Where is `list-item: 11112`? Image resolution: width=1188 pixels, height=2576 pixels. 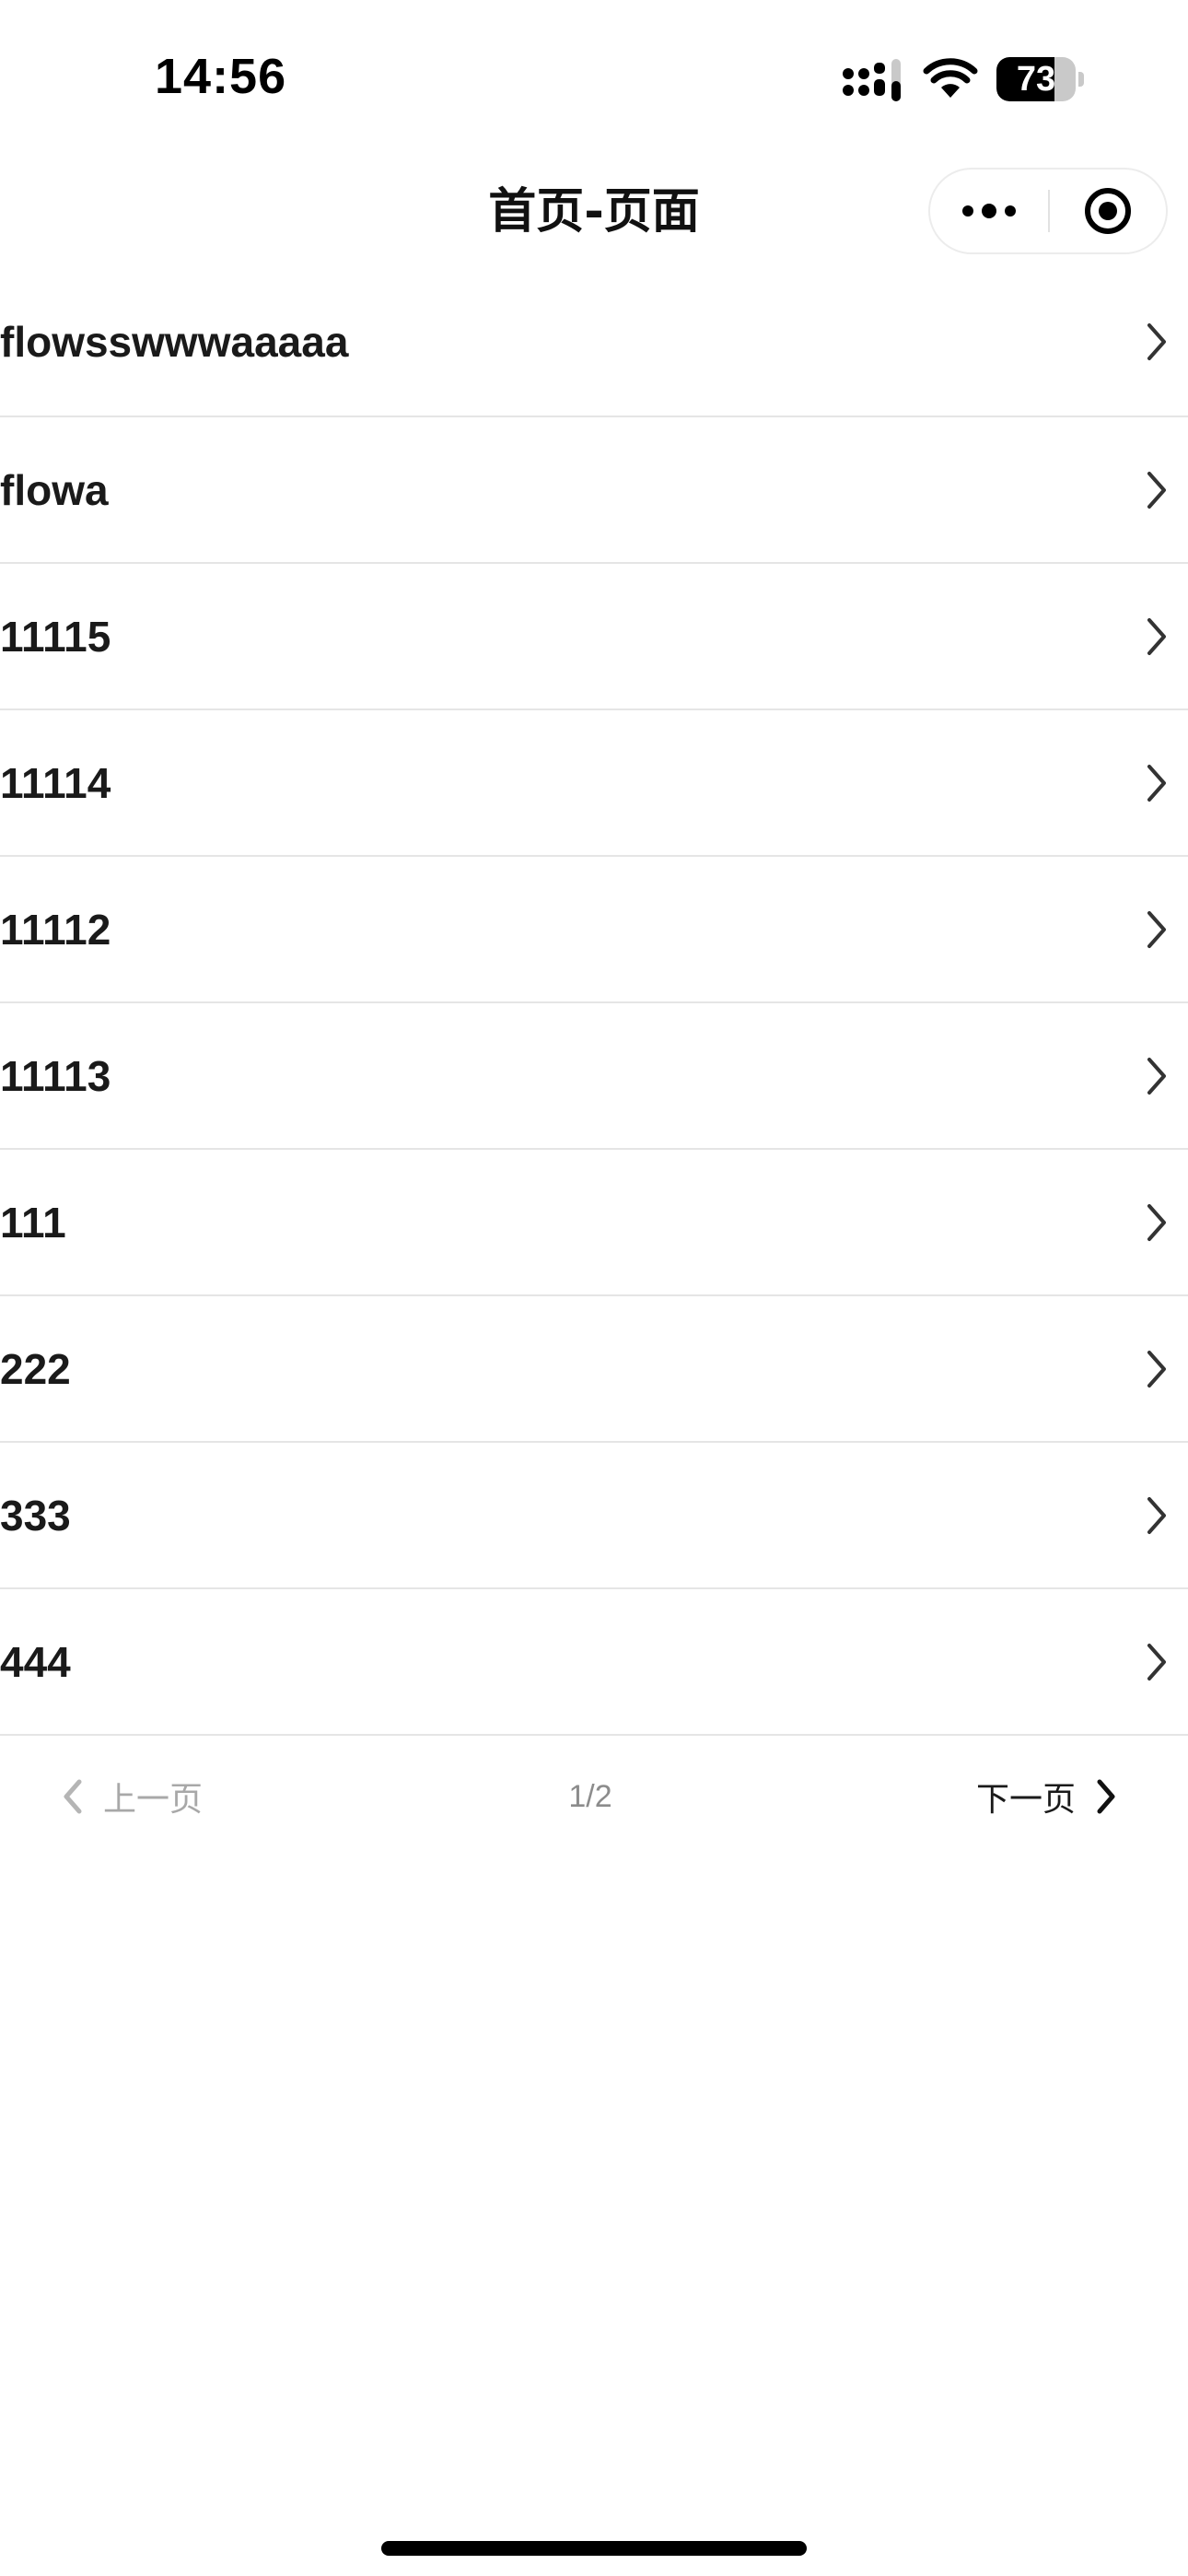
list-item: 11112 is located at coordinates (594, 930).